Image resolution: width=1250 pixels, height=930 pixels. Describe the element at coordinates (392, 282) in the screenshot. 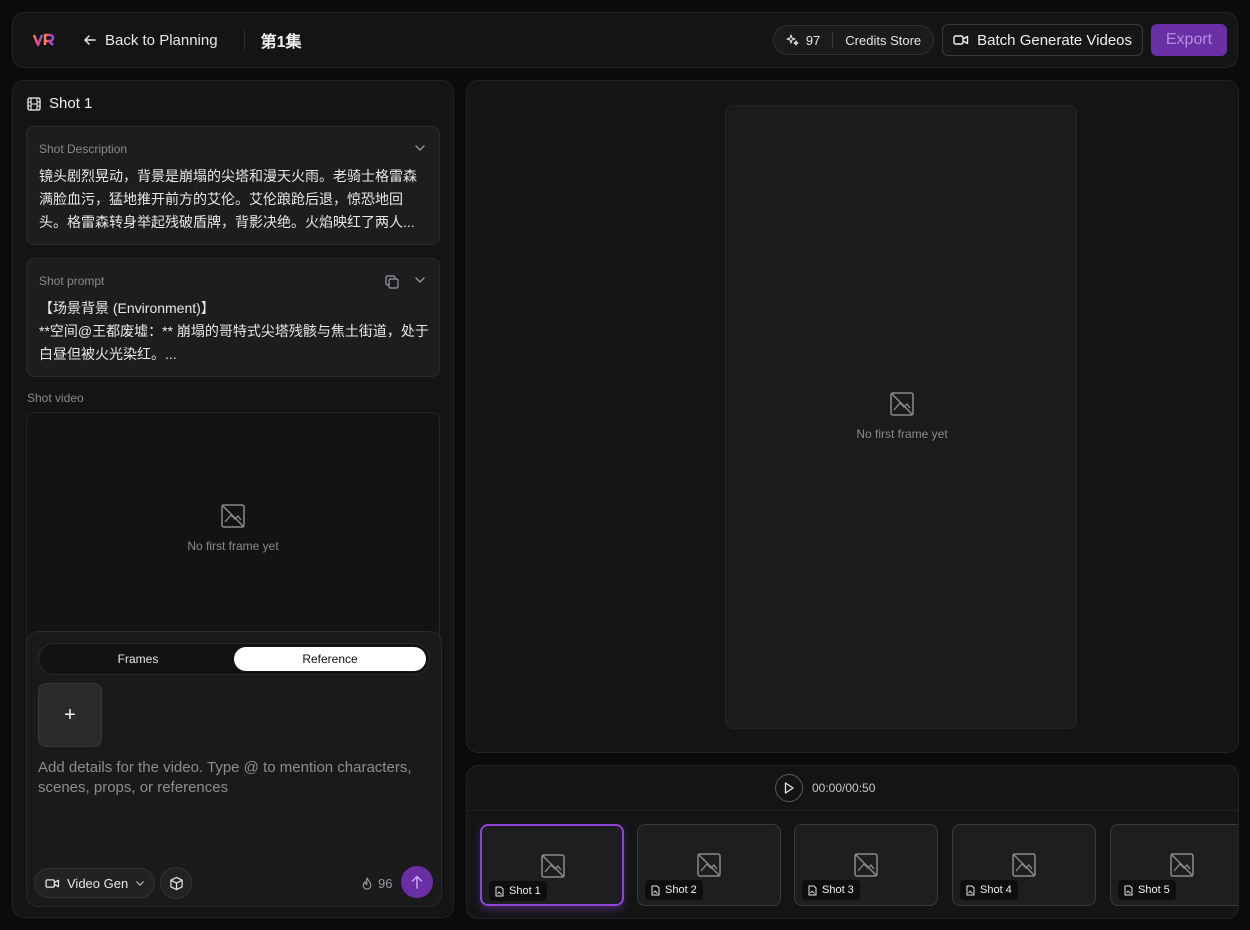

I see `copy-icon` at that location.